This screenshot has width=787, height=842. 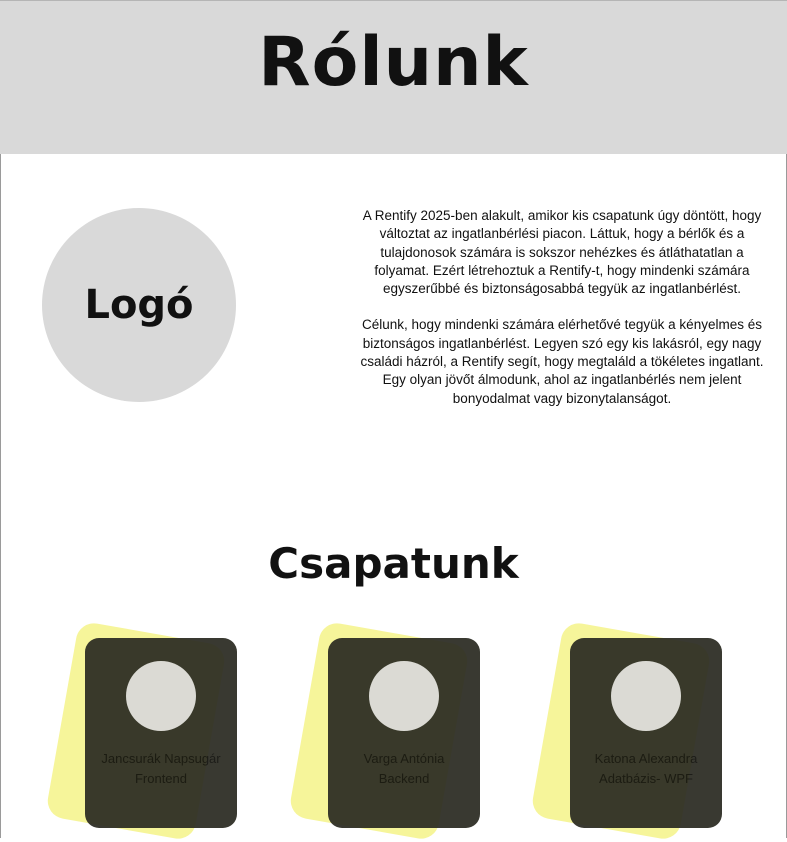 What do you see at coordinates (404, 758) in the screenshot?
I see `member-name: Varga Antónia` at bounding box center [404, 758].